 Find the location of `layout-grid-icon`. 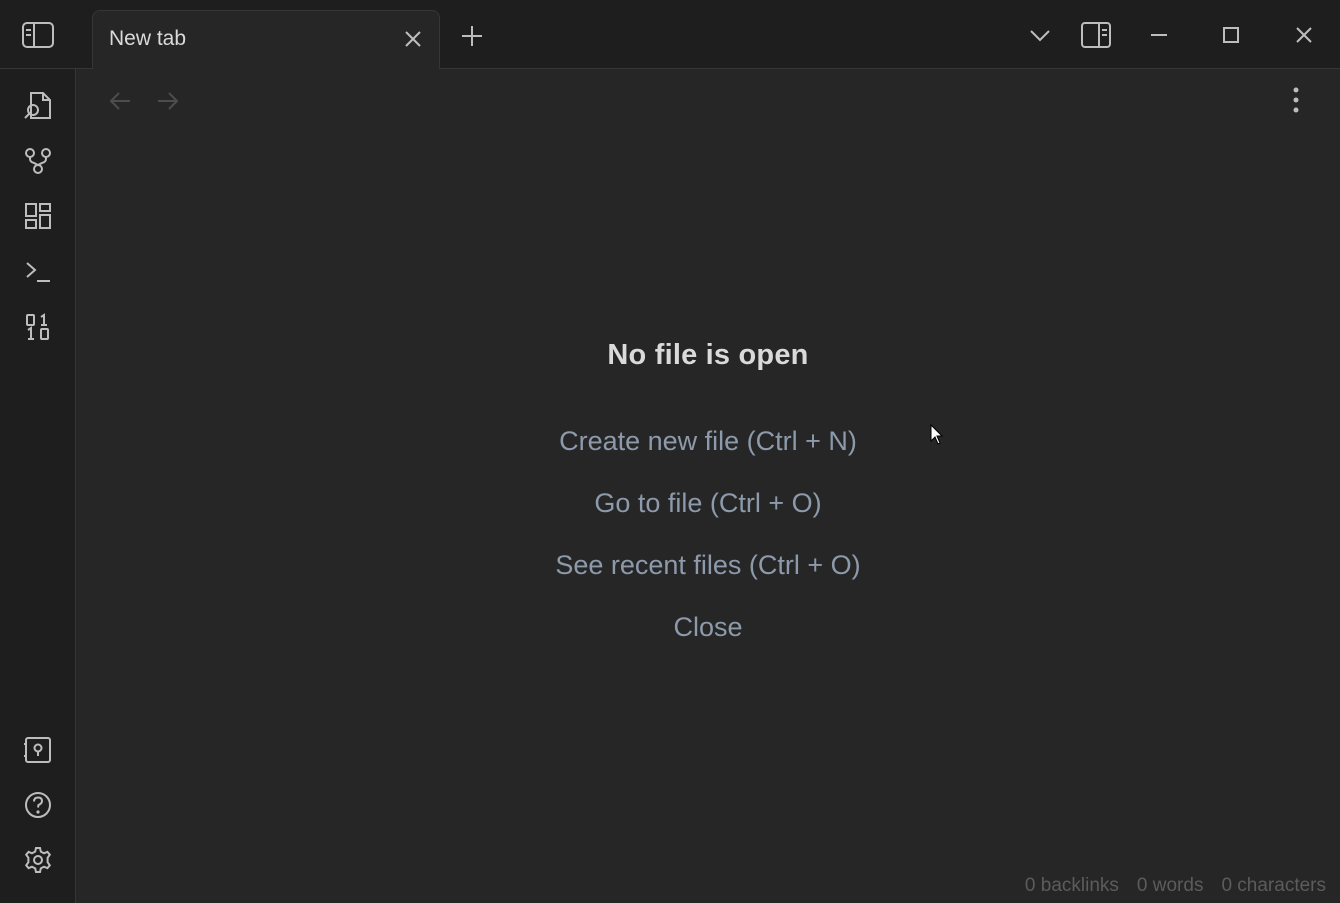

layout-grid-icon is located at coordinates (38, 216).